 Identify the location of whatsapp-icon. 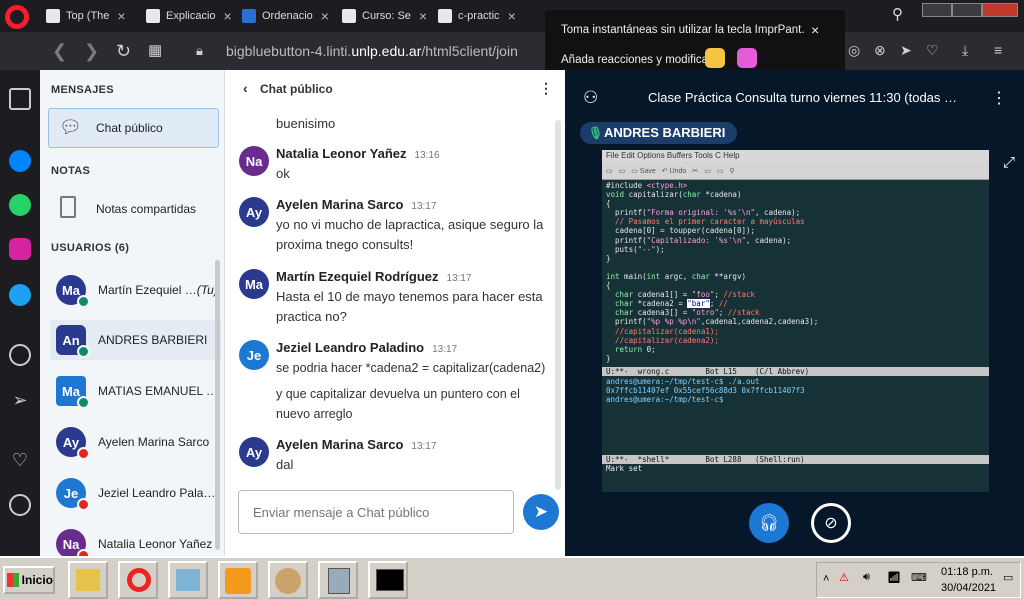
(20, 205).